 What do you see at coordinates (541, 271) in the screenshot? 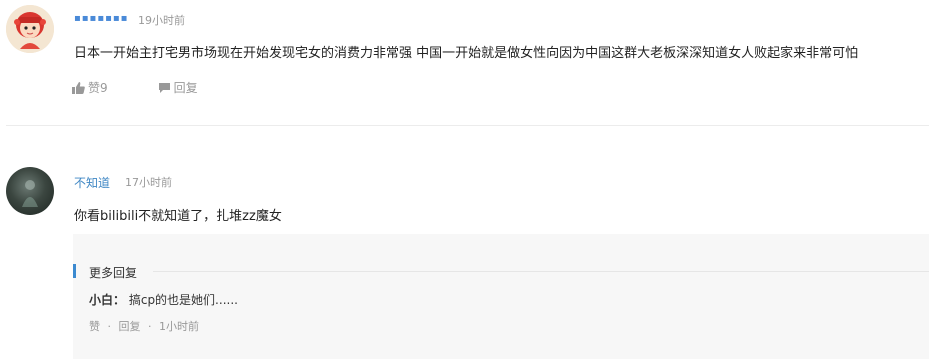
I see `header-rule` at bounding box center [541, 271].